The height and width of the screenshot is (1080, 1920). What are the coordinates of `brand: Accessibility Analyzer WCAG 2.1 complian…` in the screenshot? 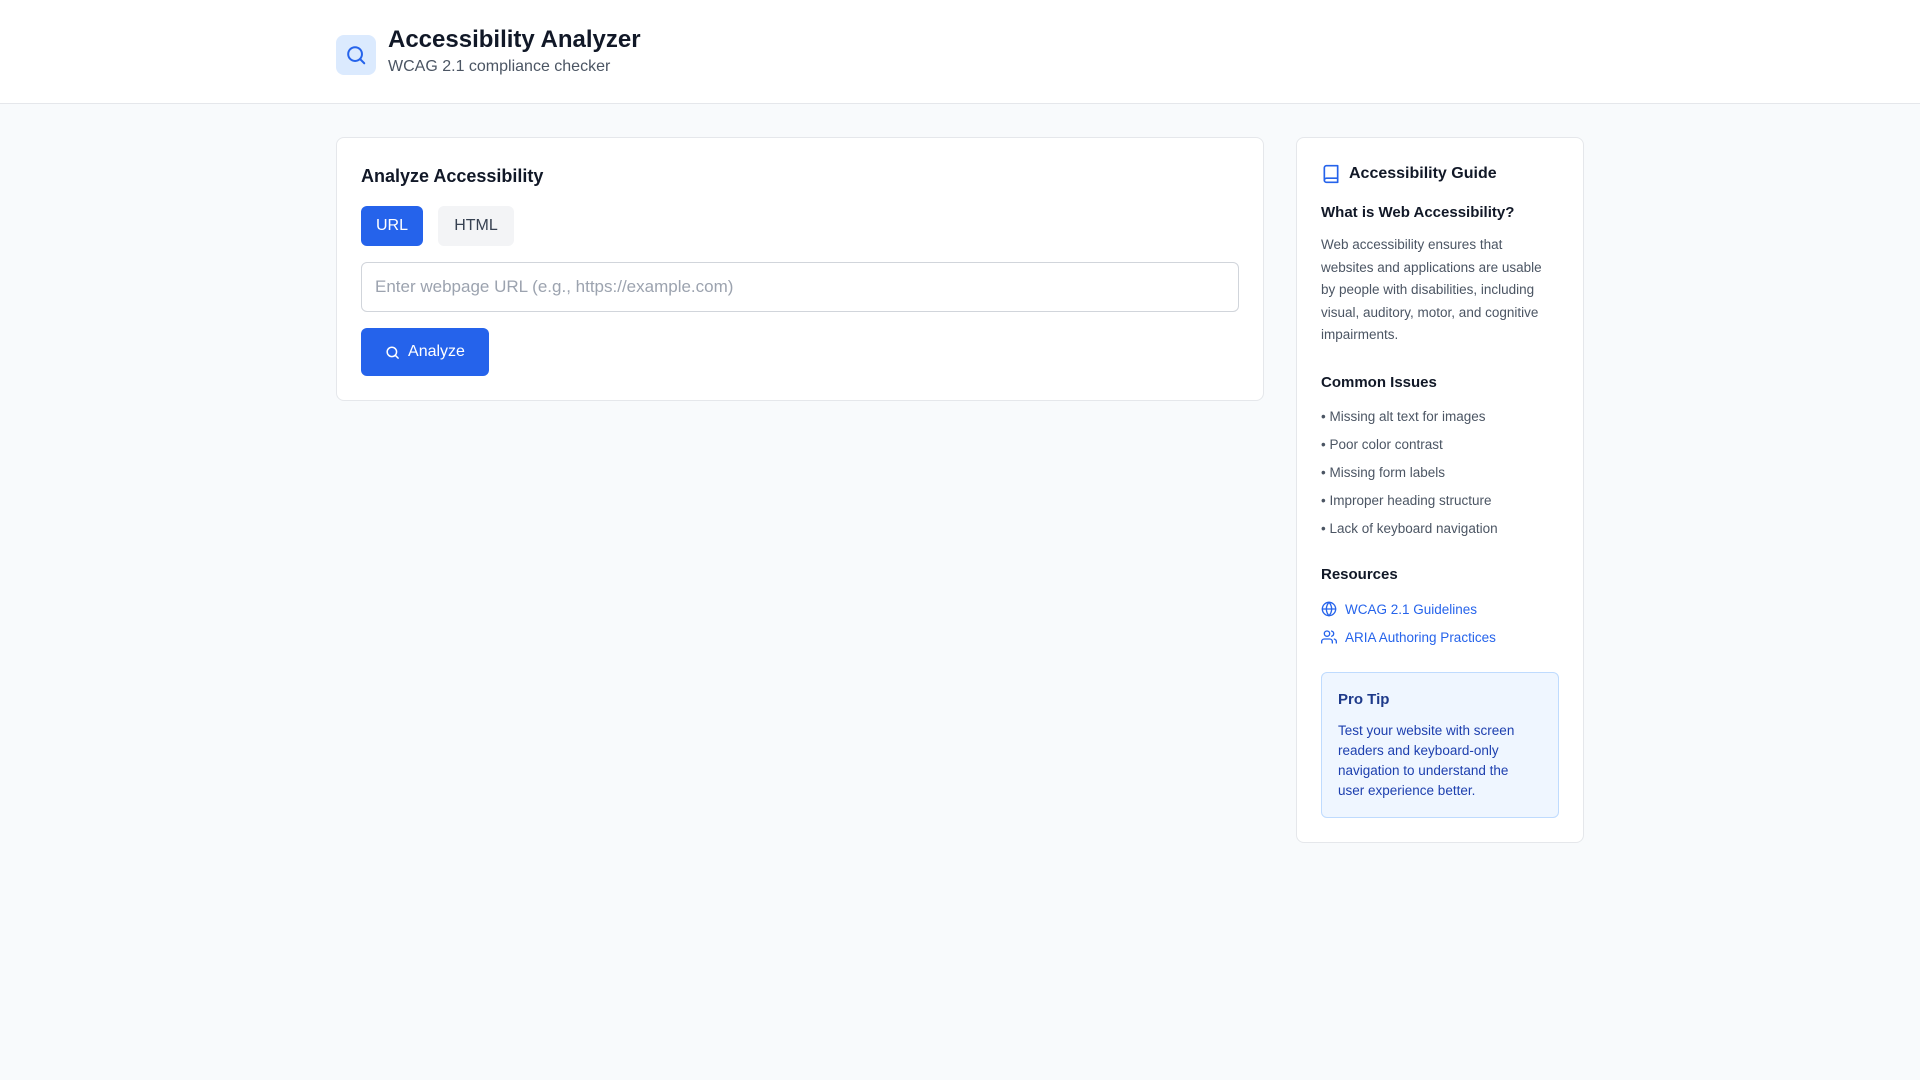 It's located at (488, 52).